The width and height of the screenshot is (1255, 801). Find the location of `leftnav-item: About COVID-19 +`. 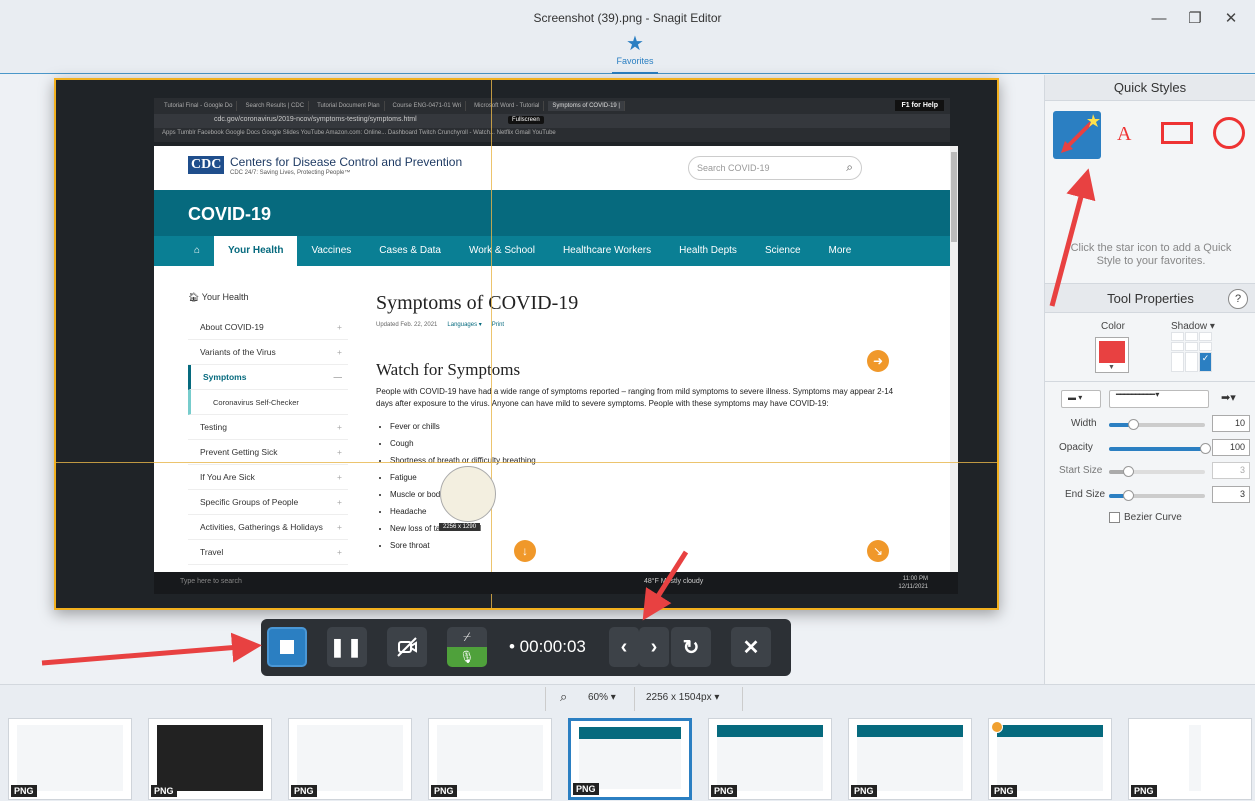

leftnav-item: About COVID-19 + is located at coordinates (268, 327).